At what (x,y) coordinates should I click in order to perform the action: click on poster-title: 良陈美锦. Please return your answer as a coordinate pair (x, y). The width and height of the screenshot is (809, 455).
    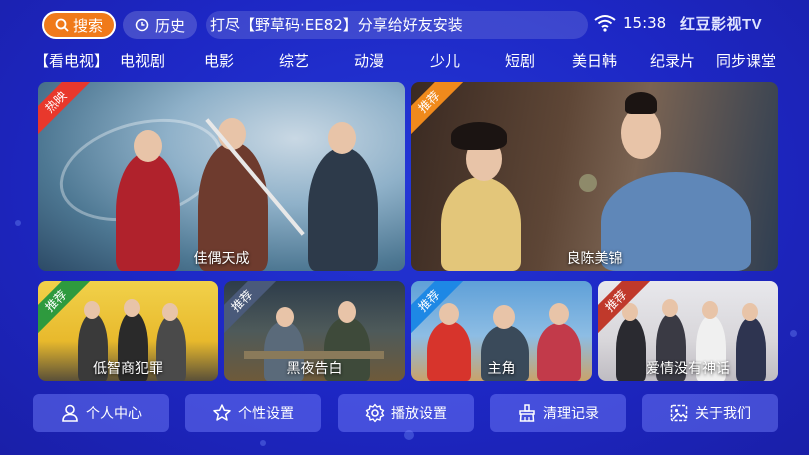
    Looking at the image, I should click on (594, 259).